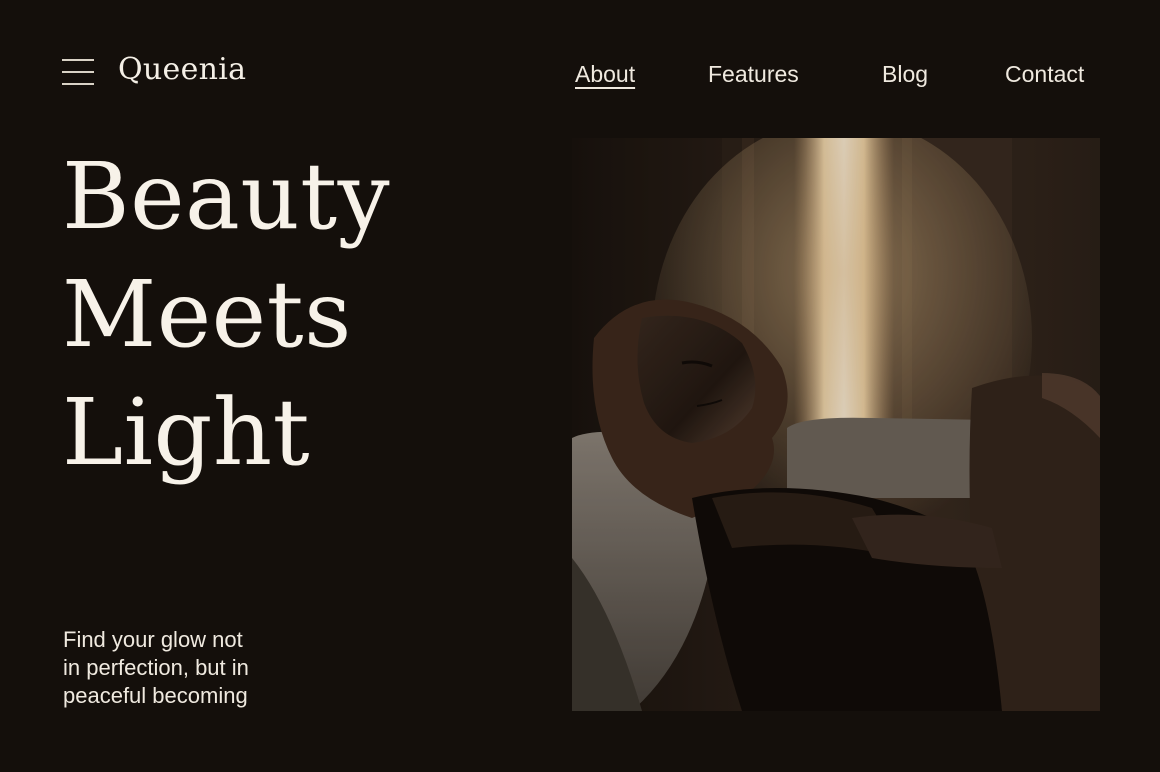  I want to click on tagline-line-1: Find your glow not, so click(153, 639).